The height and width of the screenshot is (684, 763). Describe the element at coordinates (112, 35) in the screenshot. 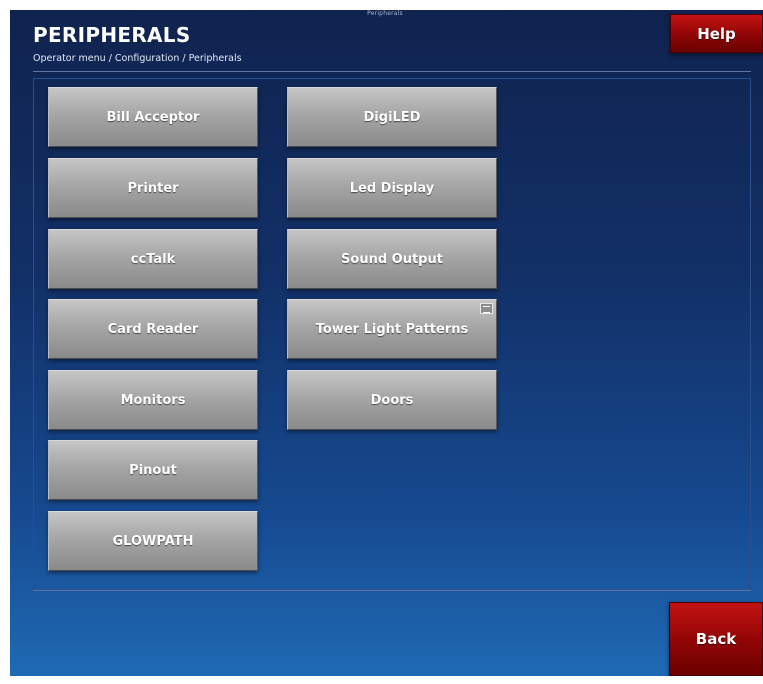

I see `page-title: PERIPHERALS` at that location.